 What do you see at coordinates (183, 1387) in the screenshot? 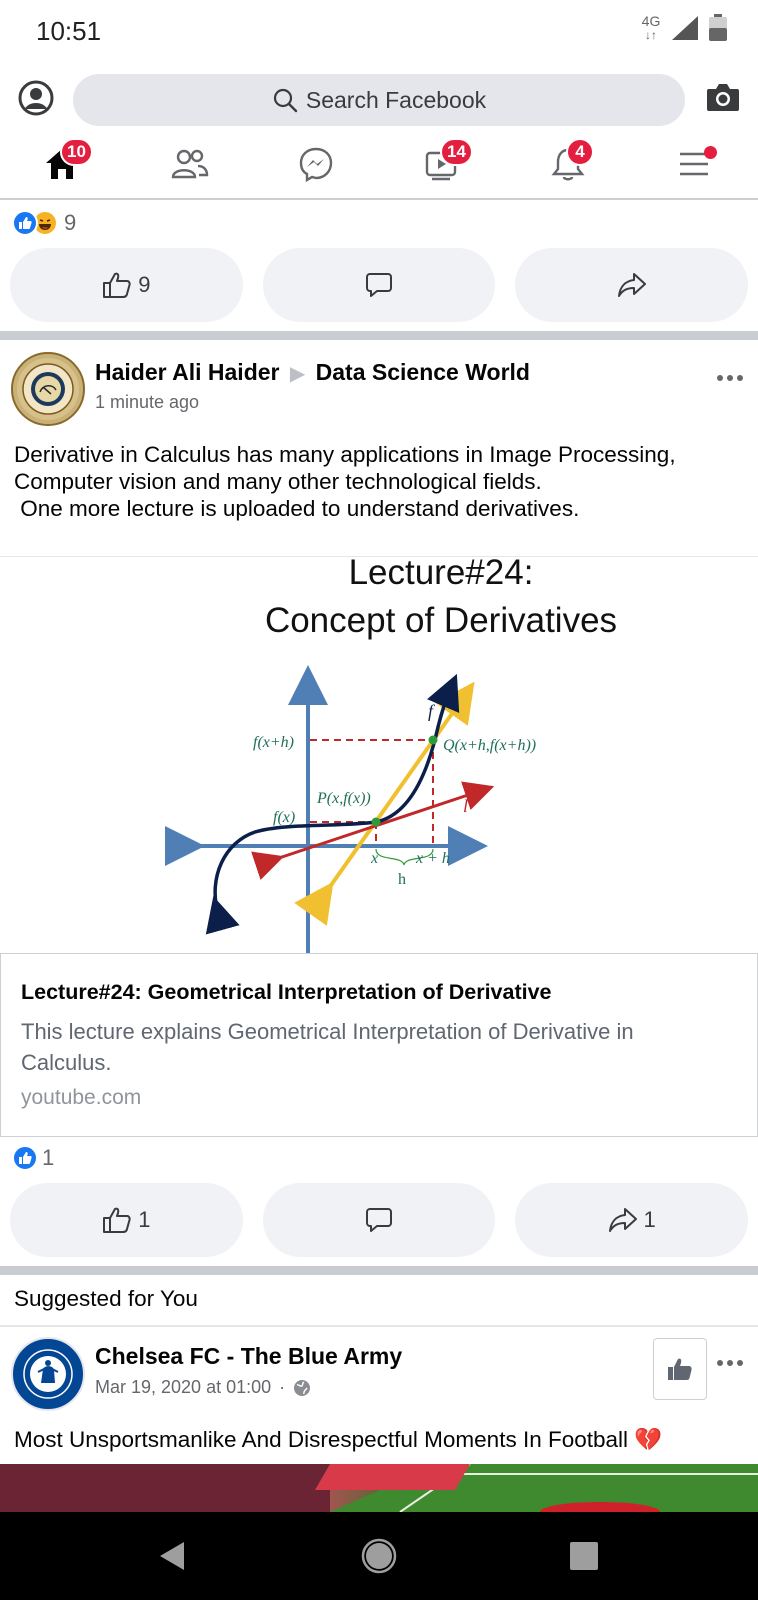
I see `suggested-timestamp: Mar 19, 2020 at 01:00` at bounding box center [183, 1387].